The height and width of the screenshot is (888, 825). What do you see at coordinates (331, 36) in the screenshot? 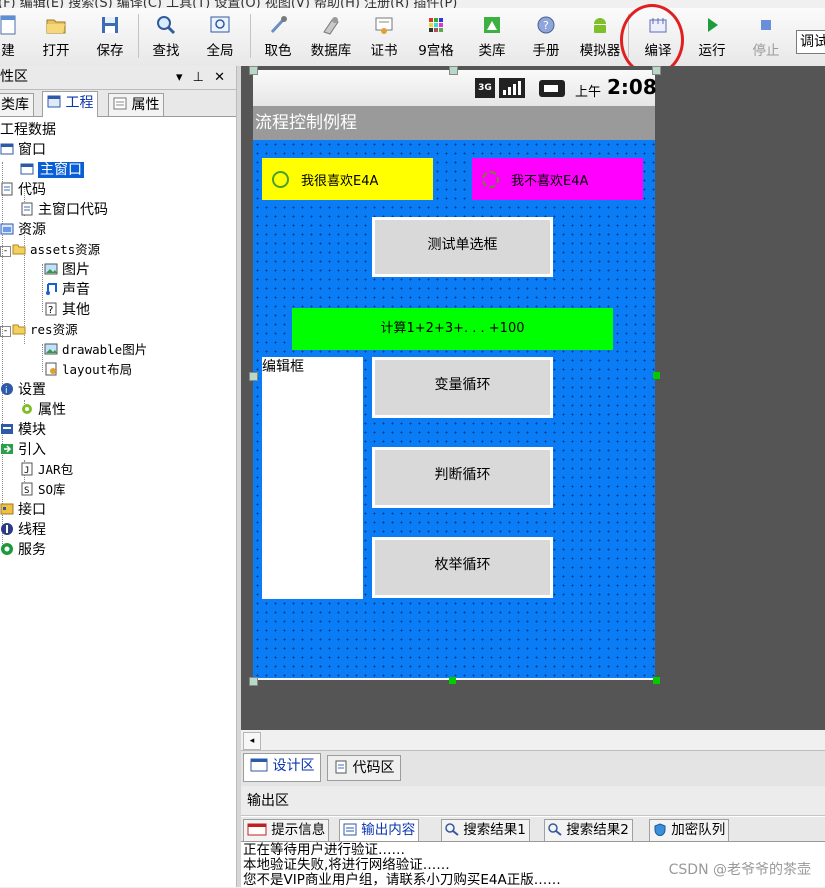
I see `database-button: 数据库` at bounding box center [331, 36].